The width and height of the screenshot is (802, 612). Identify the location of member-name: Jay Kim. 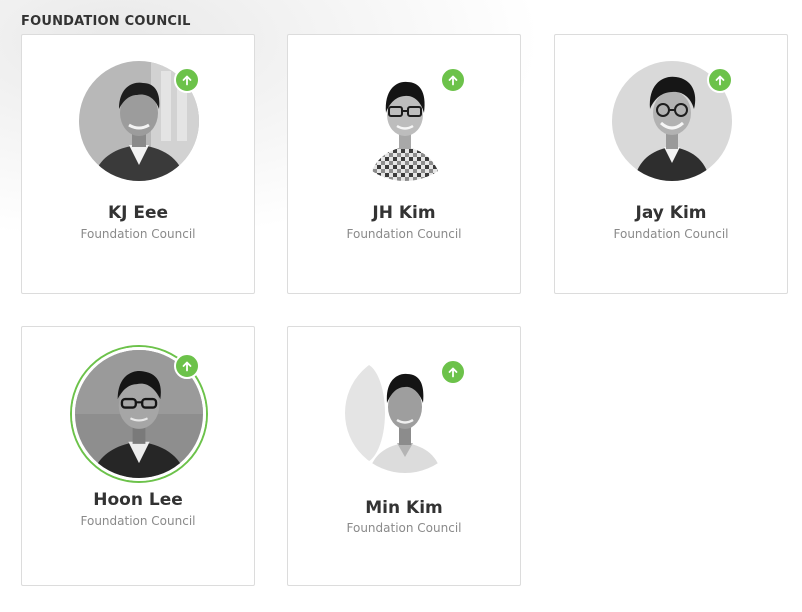
(671, 213).